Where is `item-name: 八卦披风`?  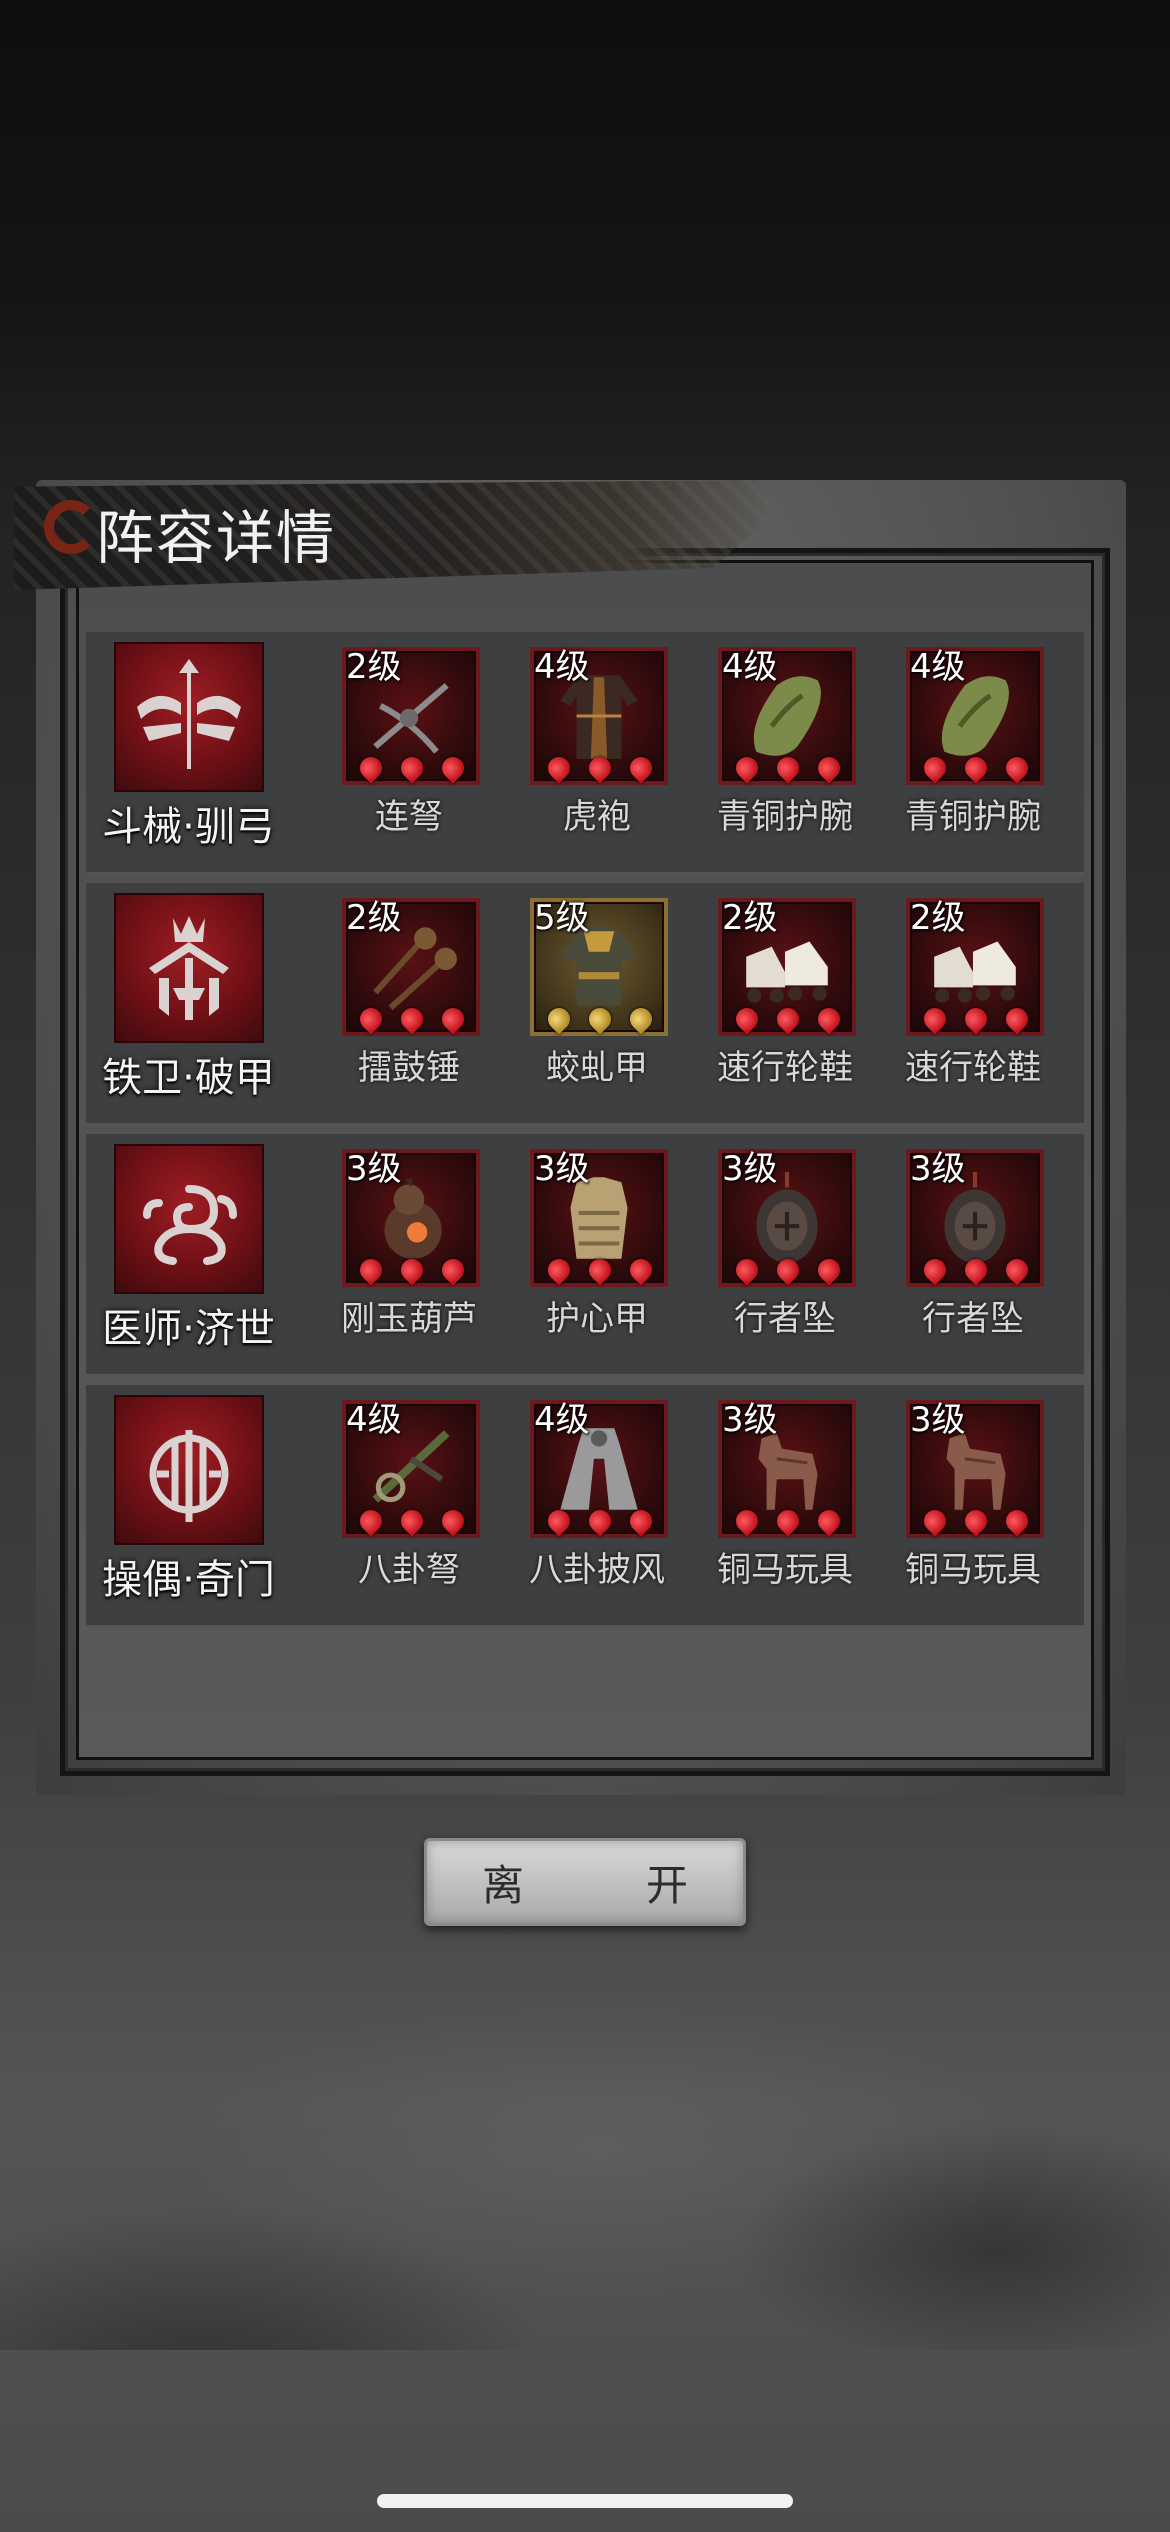
item-name: 八卦披风 is located at coordinates (597, 1570).